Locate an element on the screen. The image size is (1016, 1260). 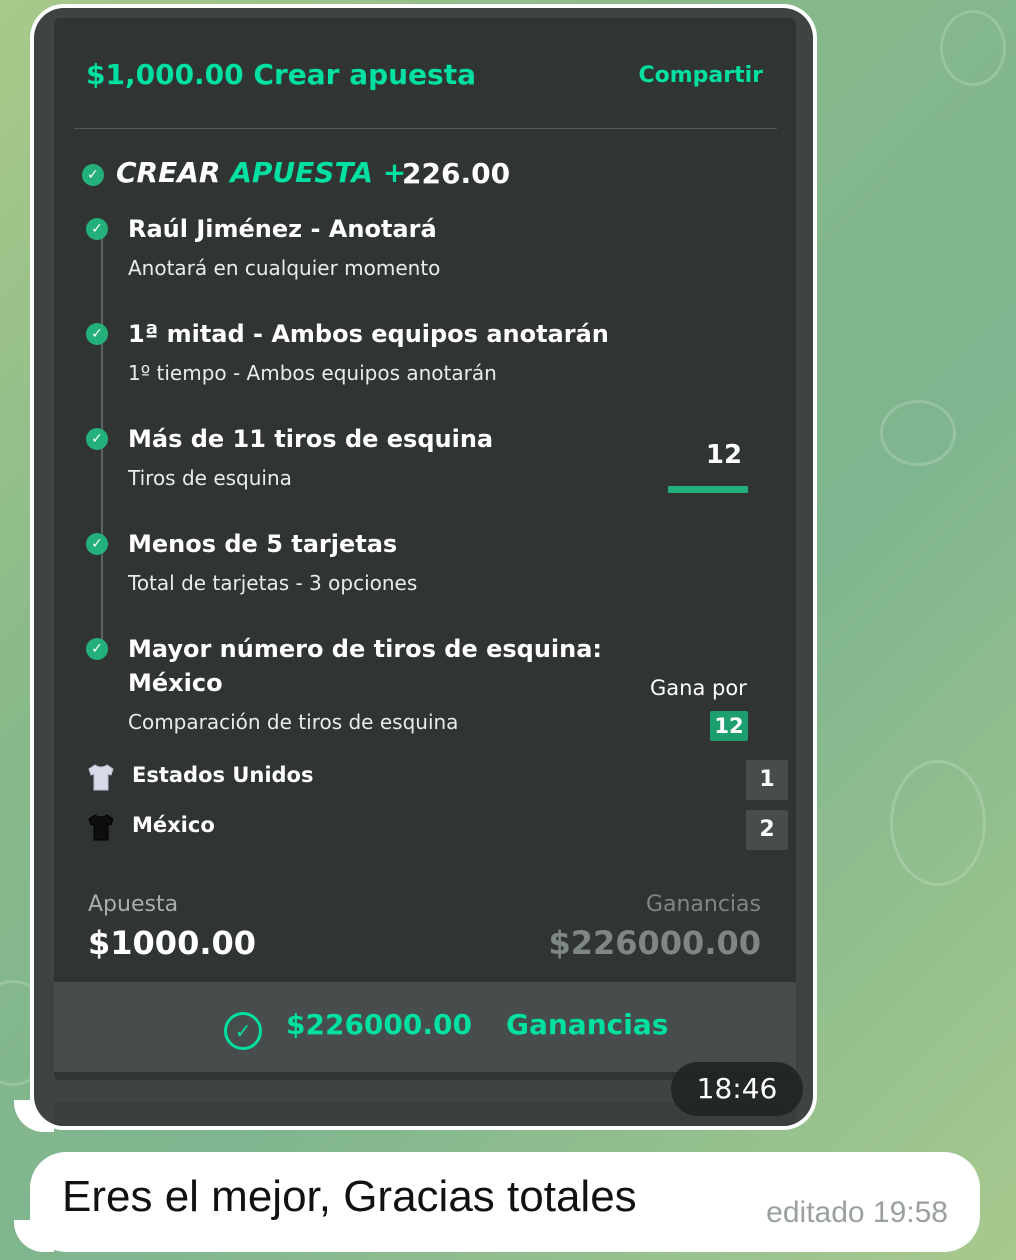
bet-header-title: $1,000.00 Crear apuesta is located at coordinates (281, 74).